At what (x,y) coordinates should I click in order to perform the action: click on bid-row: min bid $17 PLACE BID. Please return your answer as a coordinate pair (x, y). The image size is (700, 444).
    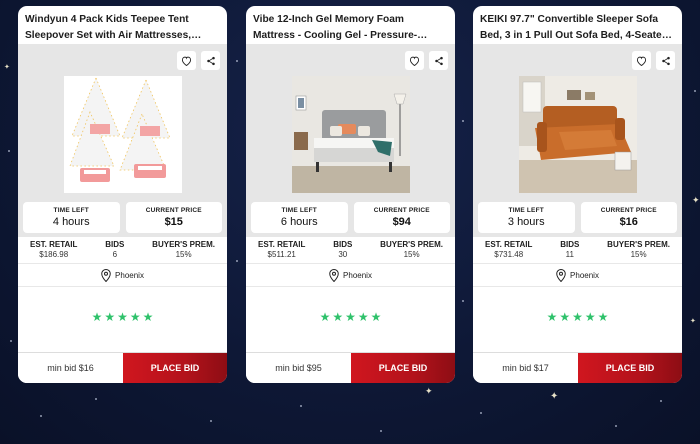
    Looking at the image, I should click on (577, 367).